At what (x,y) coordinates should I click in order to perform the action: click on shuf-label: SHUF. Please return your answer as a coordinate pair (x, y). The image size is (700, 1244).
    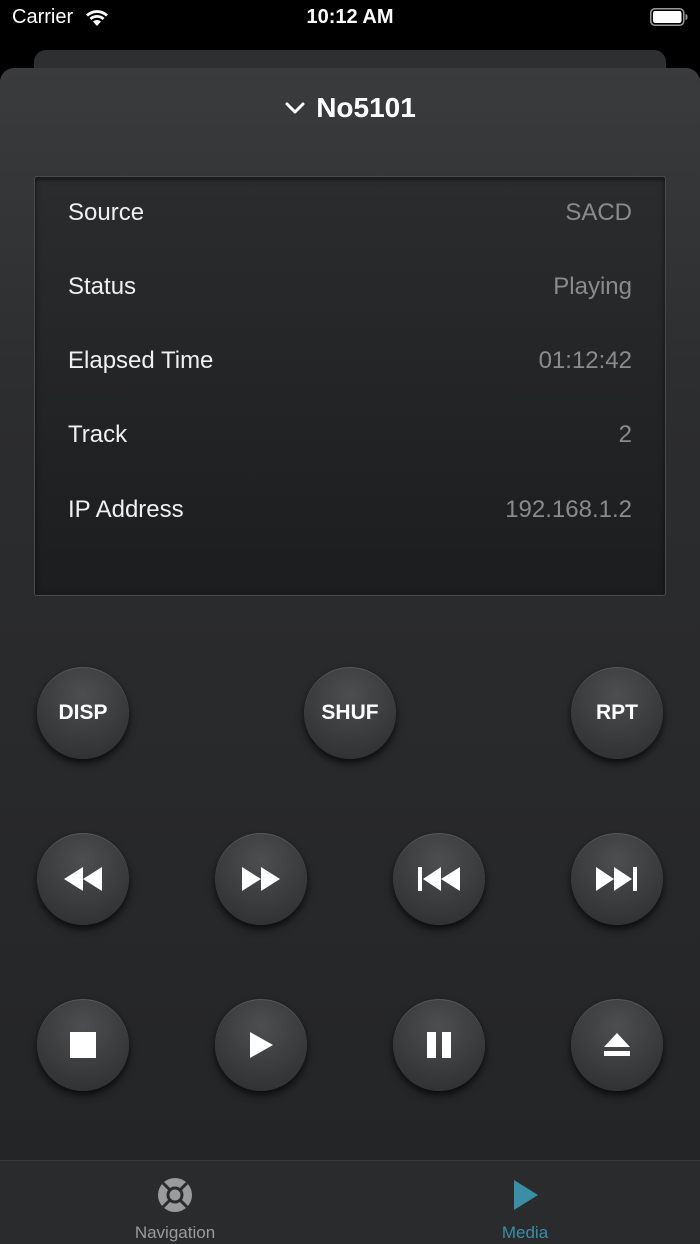
    Looking at the image, I should click on (350, 712).